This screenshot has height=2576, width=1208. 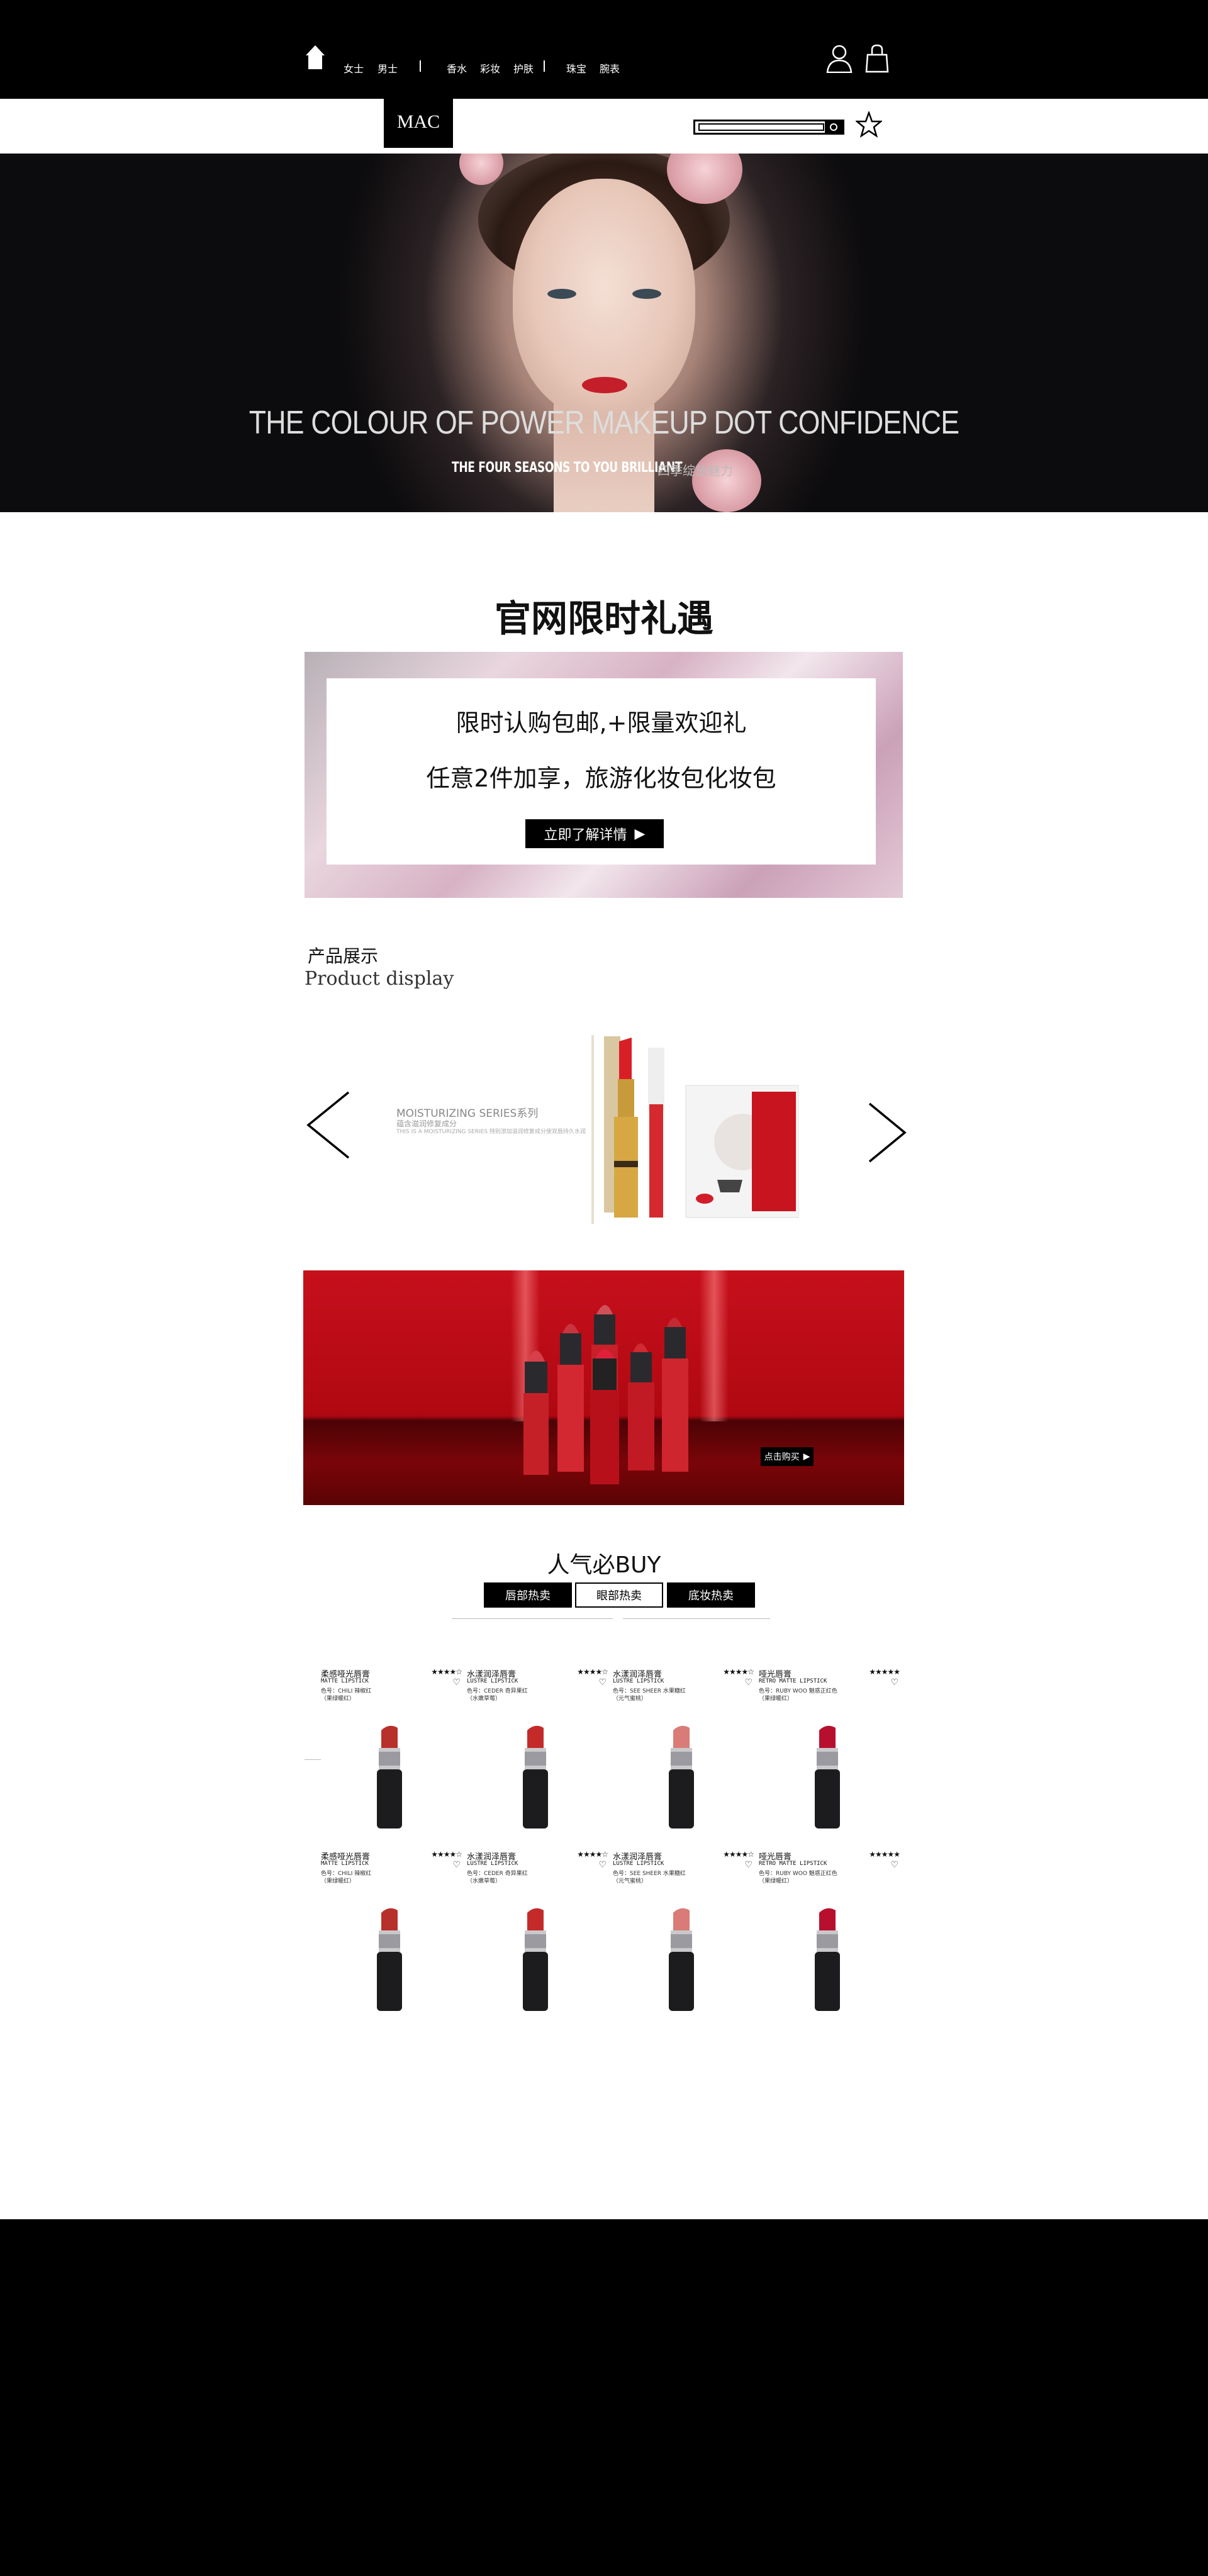 What do you see at coordinates (528, 1595) in the screenshot?
I see `tab-lip-bestsellers: 唇部热卖` at bounding box center [528, 1595].